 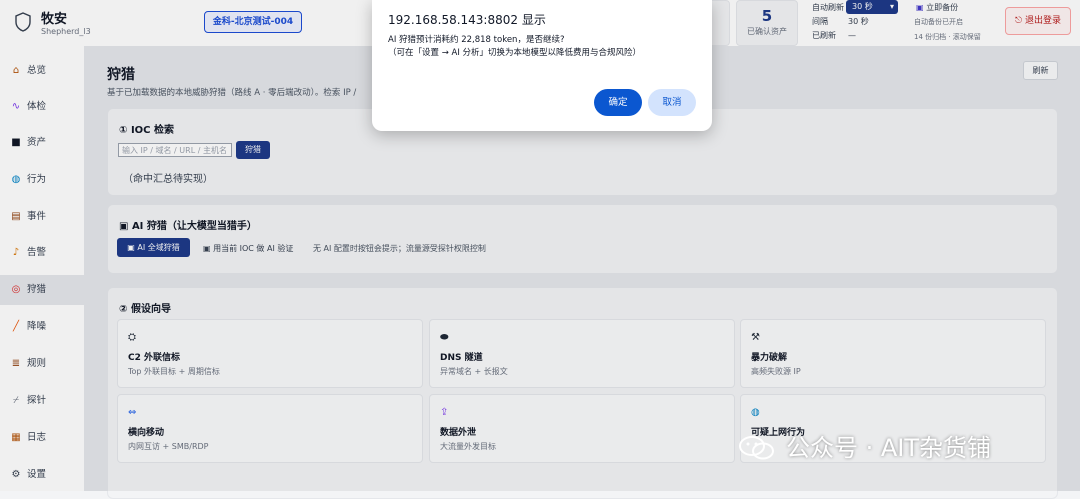 What do you see at coordinates (889, 448) in the screenshot?
I see `watermark-text: 公众号 · AIT杂货铺` at bounding box center [889, 448].